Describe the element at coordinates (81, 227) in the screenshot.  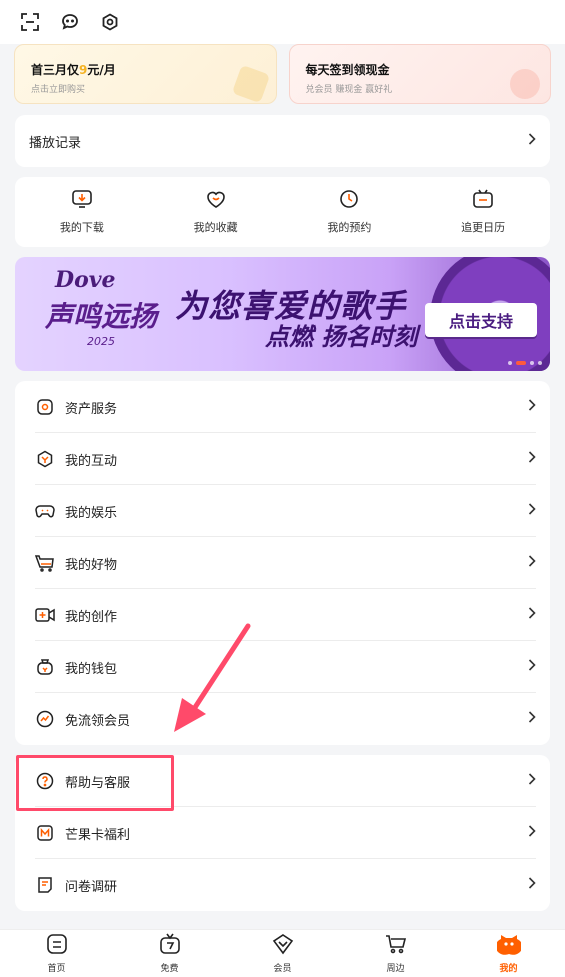
I see `shortcut-label: 我的下载` at that location.